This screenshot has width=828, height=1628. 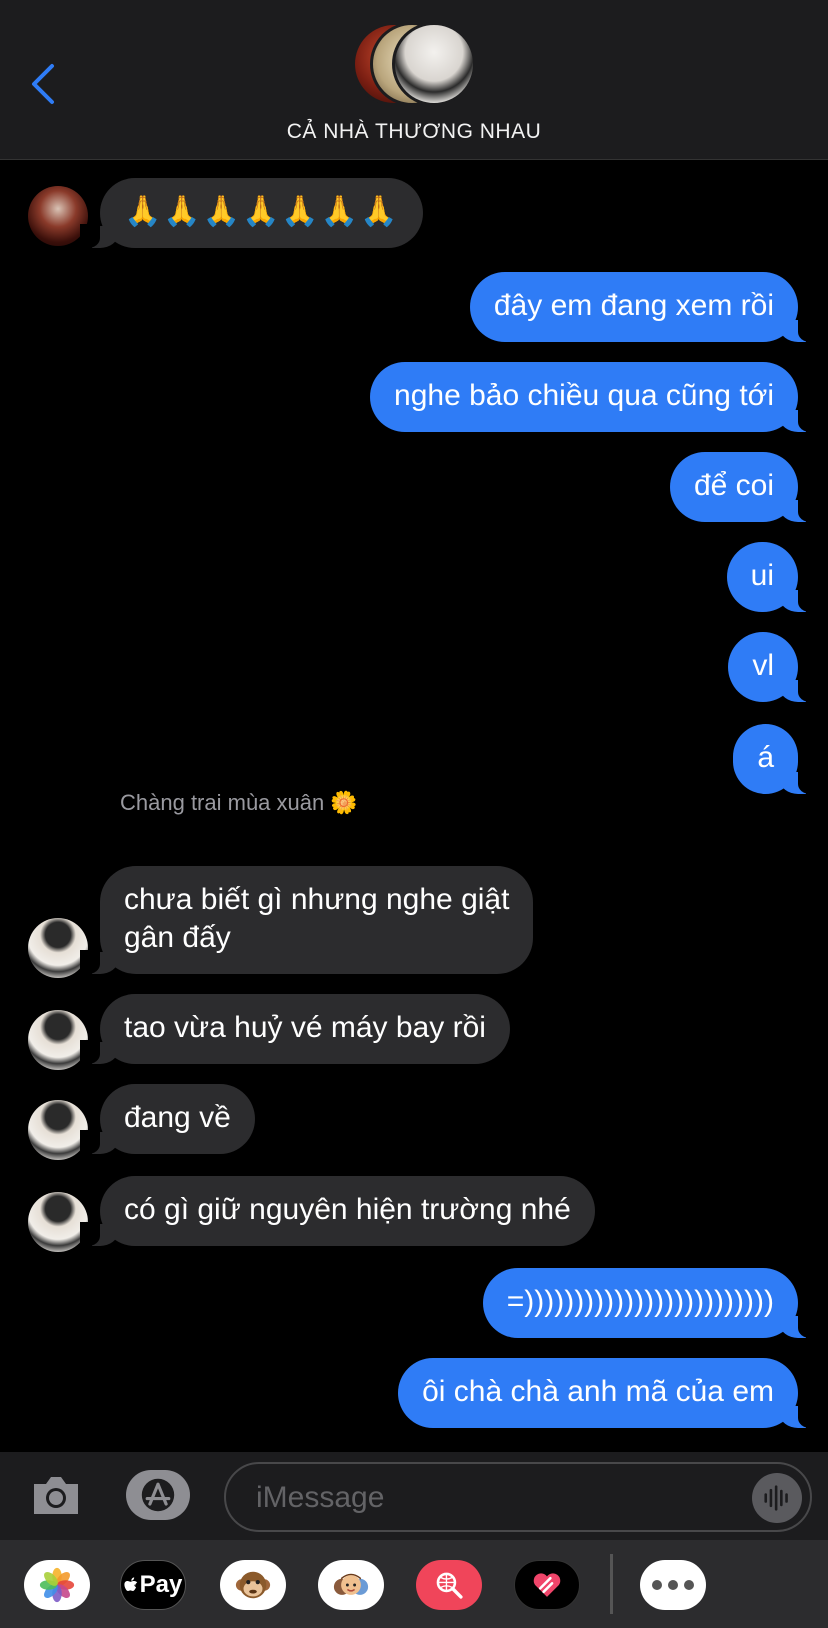 What do you see at coordinates (222, 802) in the screenshot?
I see `sender-name-text: Chàng trai mùa xuân` at bounding box center [222, 802].